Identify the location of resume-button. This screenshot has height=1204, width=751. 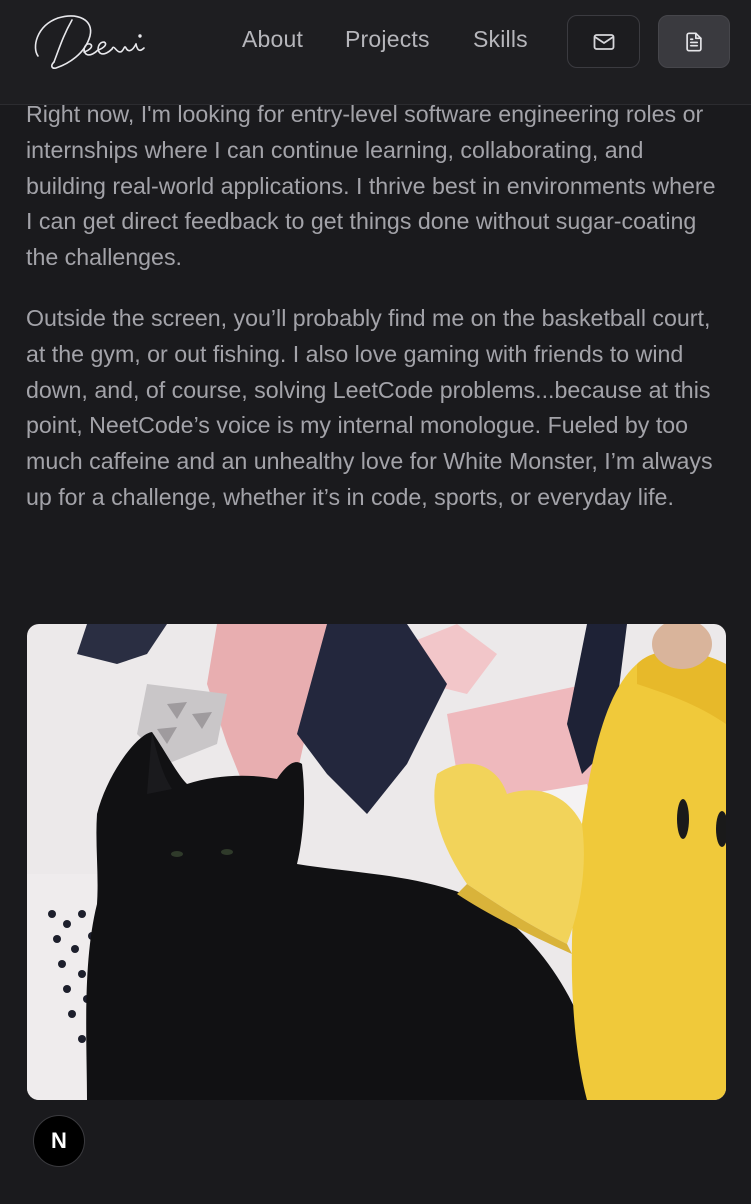
(694, 41).